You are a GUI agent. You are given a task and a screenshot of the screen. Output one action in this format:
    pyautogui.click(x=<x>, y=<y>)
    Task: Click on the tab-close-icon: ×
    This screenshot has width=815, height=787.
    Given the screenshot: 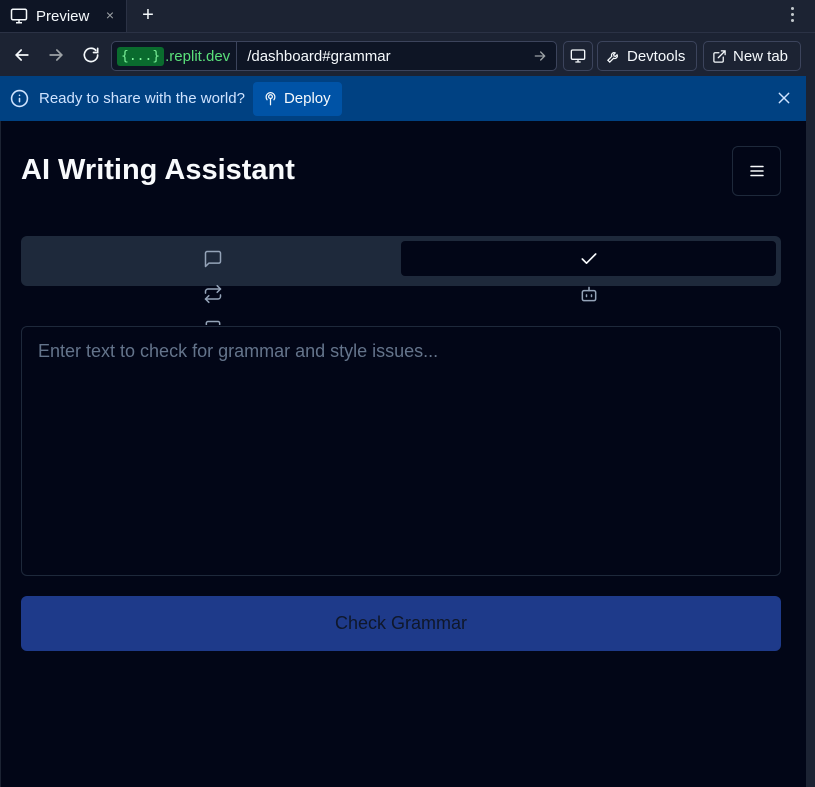 What is the action you would take?
    pyautogui.click(x=110, y=15)
    